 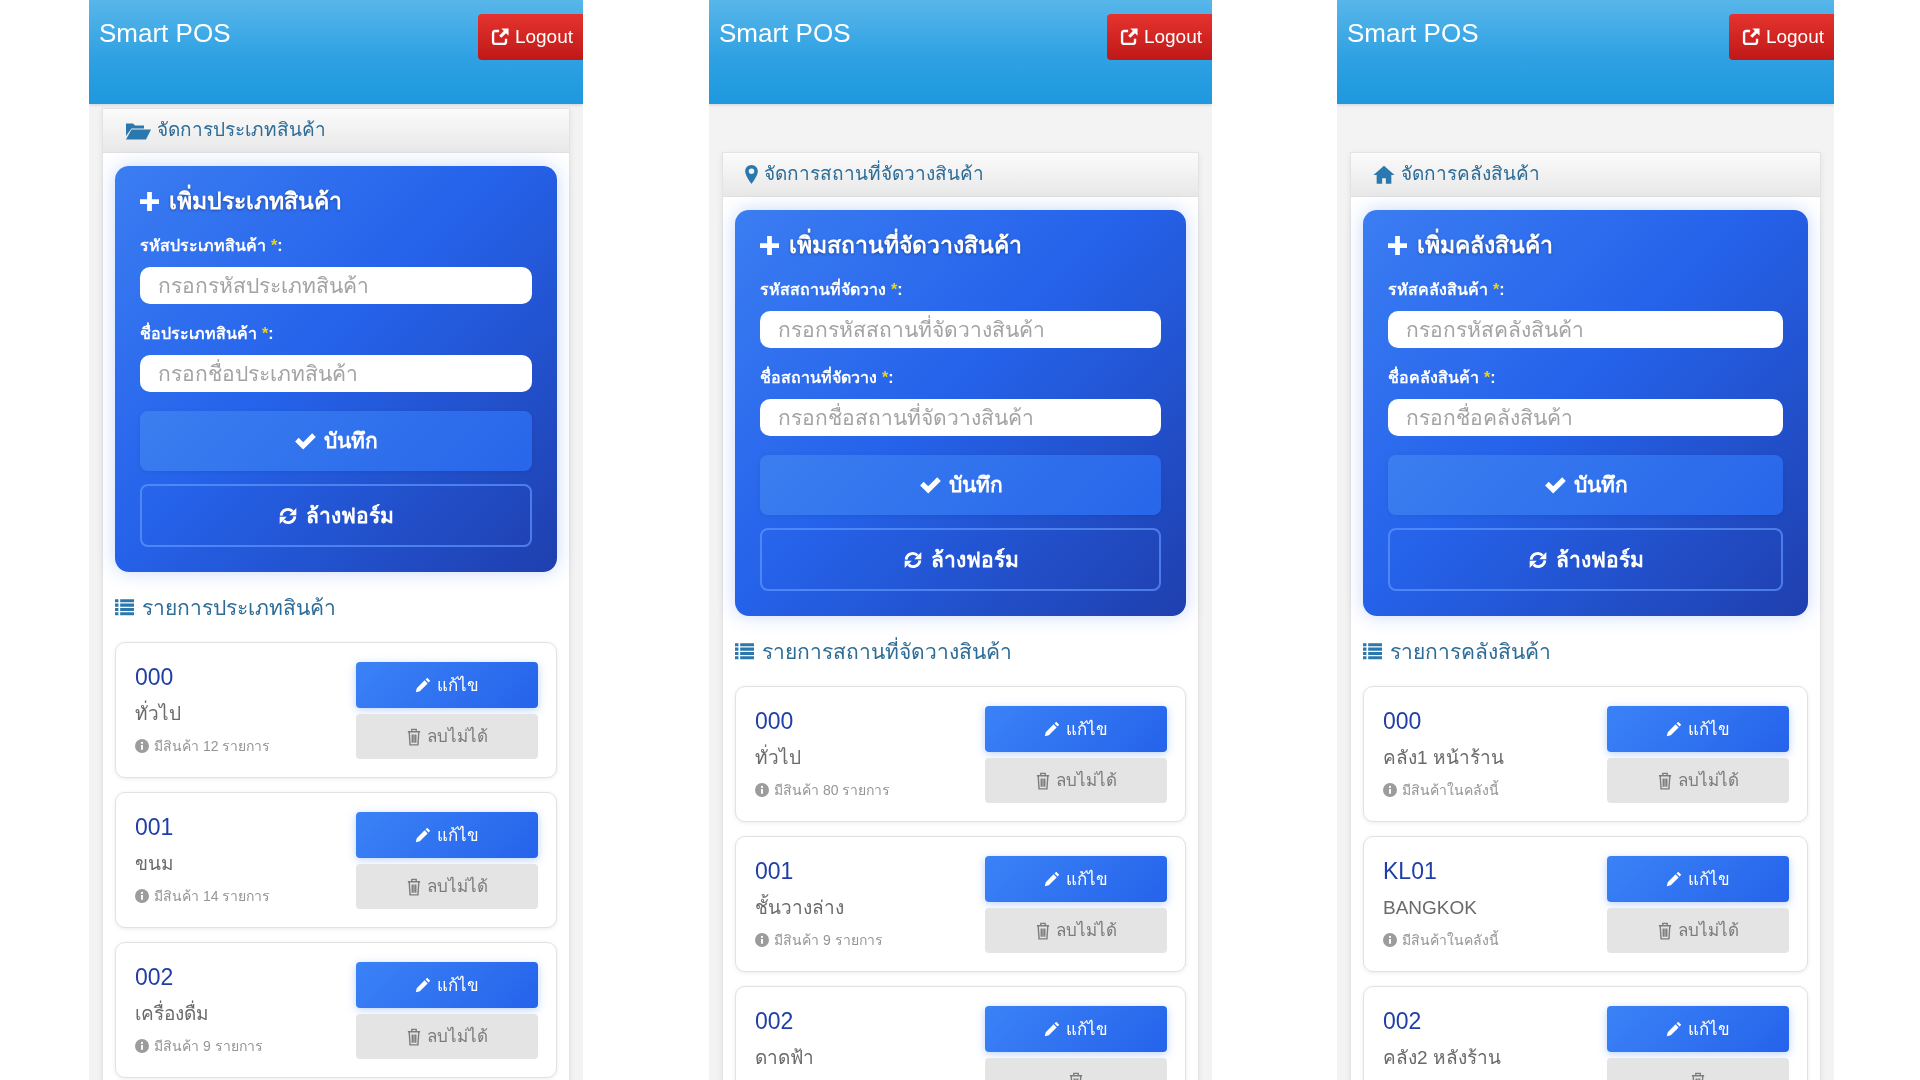 I want to click on input-field: กรอกรหัสสถานที่จัดวางสินค้า, so click(x=960, y=329).